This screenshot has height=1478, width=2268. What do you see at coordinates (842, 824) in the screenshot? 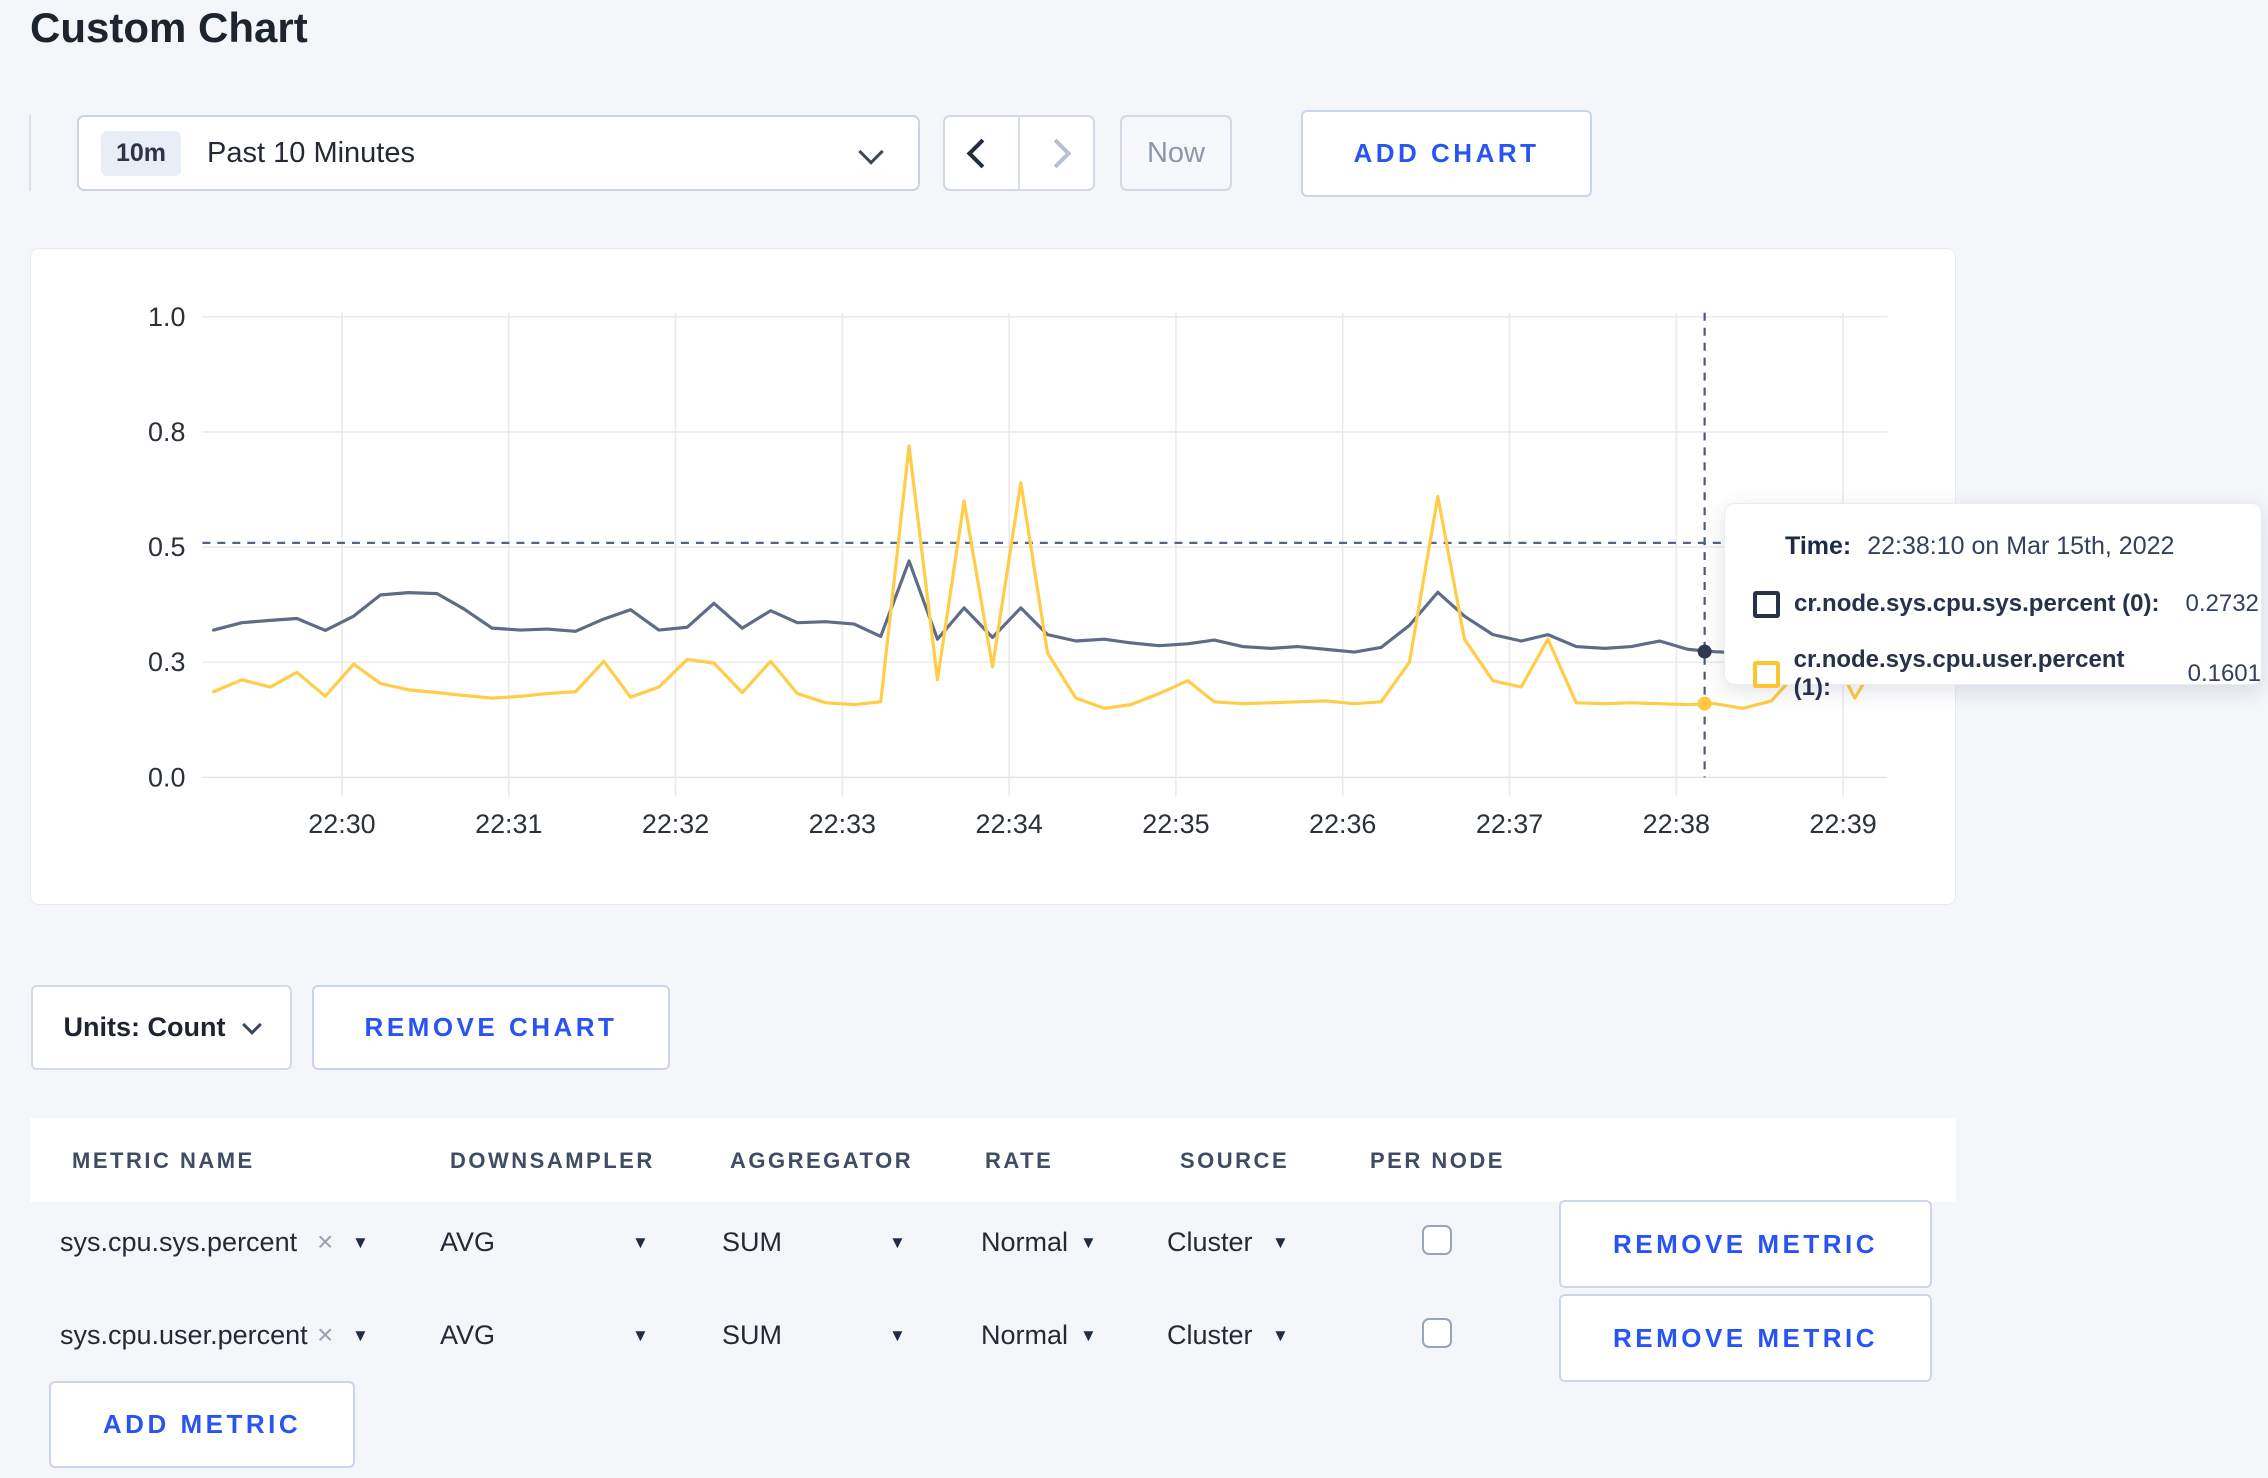
I see `svg-text: 22:33` at bounding box center [842, 824].